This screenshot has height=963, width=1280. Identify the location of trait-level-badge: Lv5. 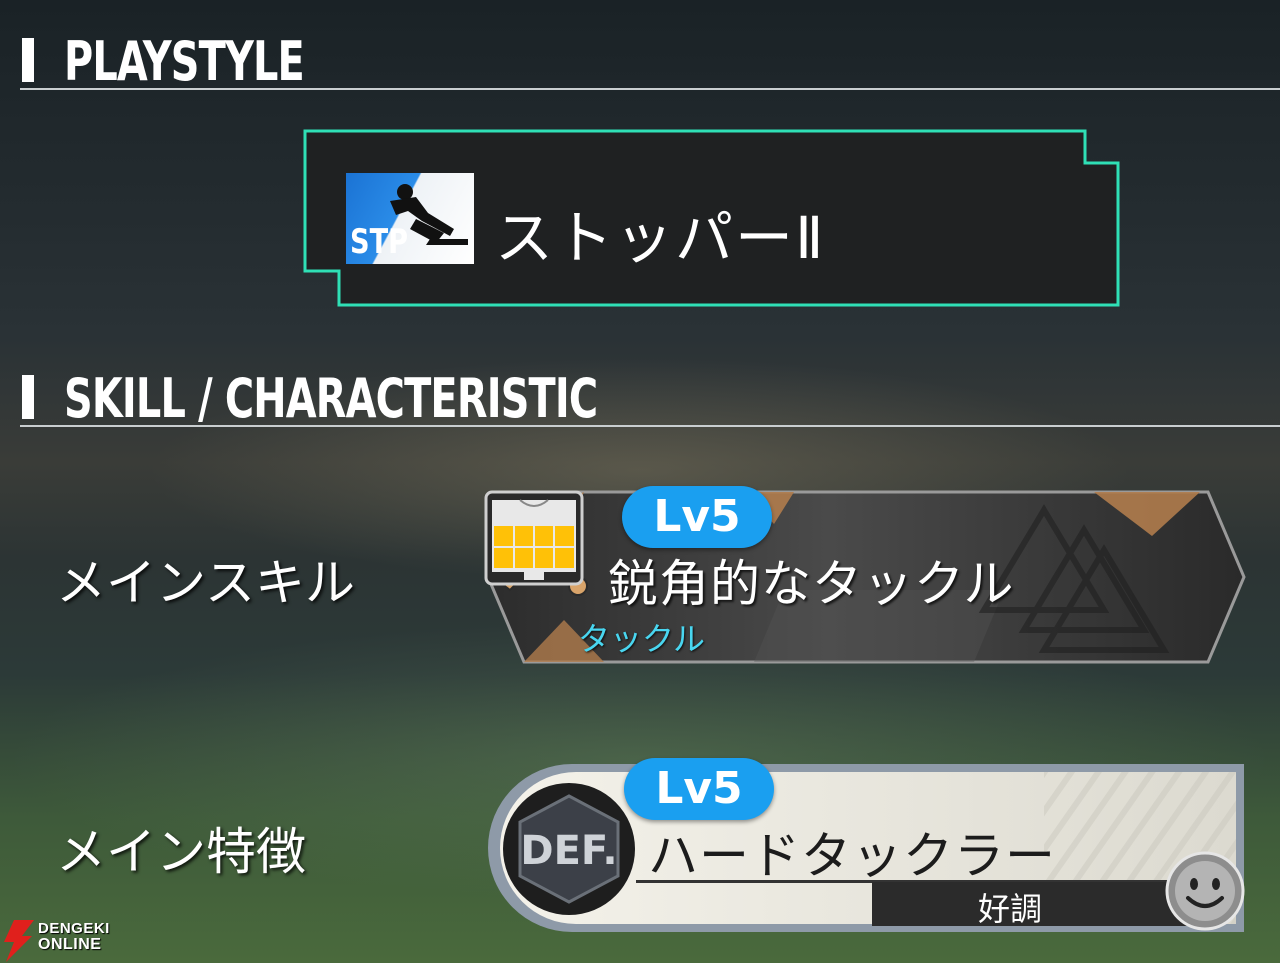
(699, 789).